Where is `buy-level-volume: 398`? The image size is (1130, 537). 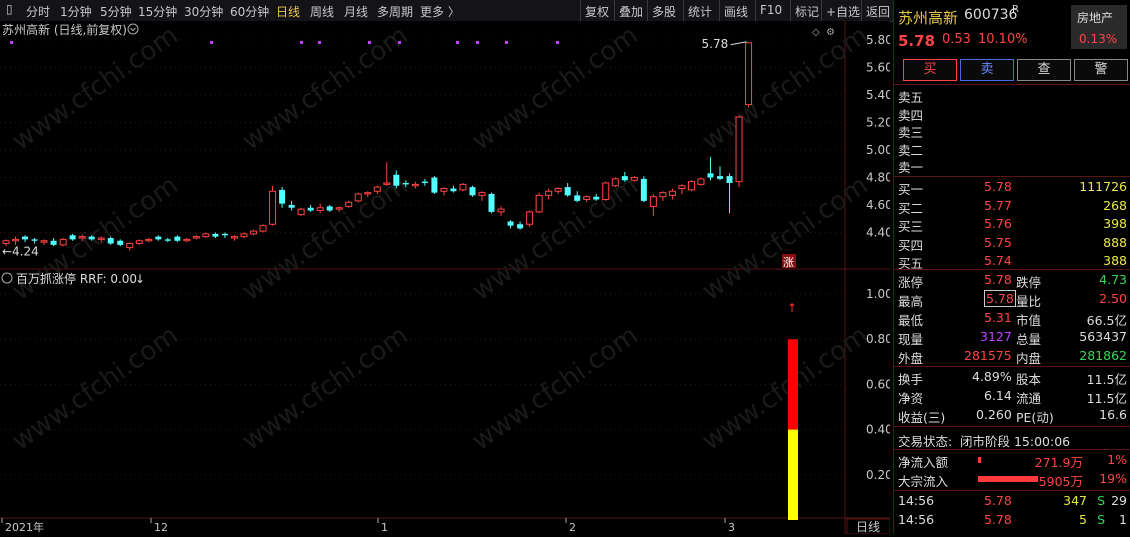
buy-level-volume: 398 is located at coordinates (1115, 223).